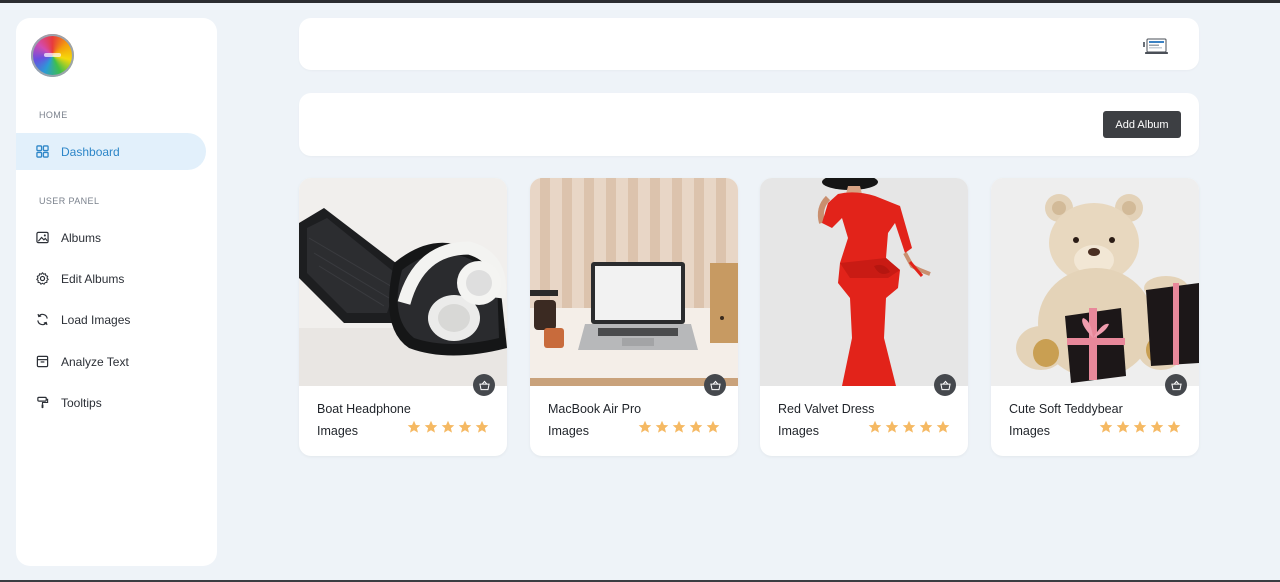 The width and height of the screenshot is (1280, 582). What do you see at coordinates (93, 278) in the screenshot?
I see `sidebar-item-label: Edit Albums` at bounding box center [93, 278].